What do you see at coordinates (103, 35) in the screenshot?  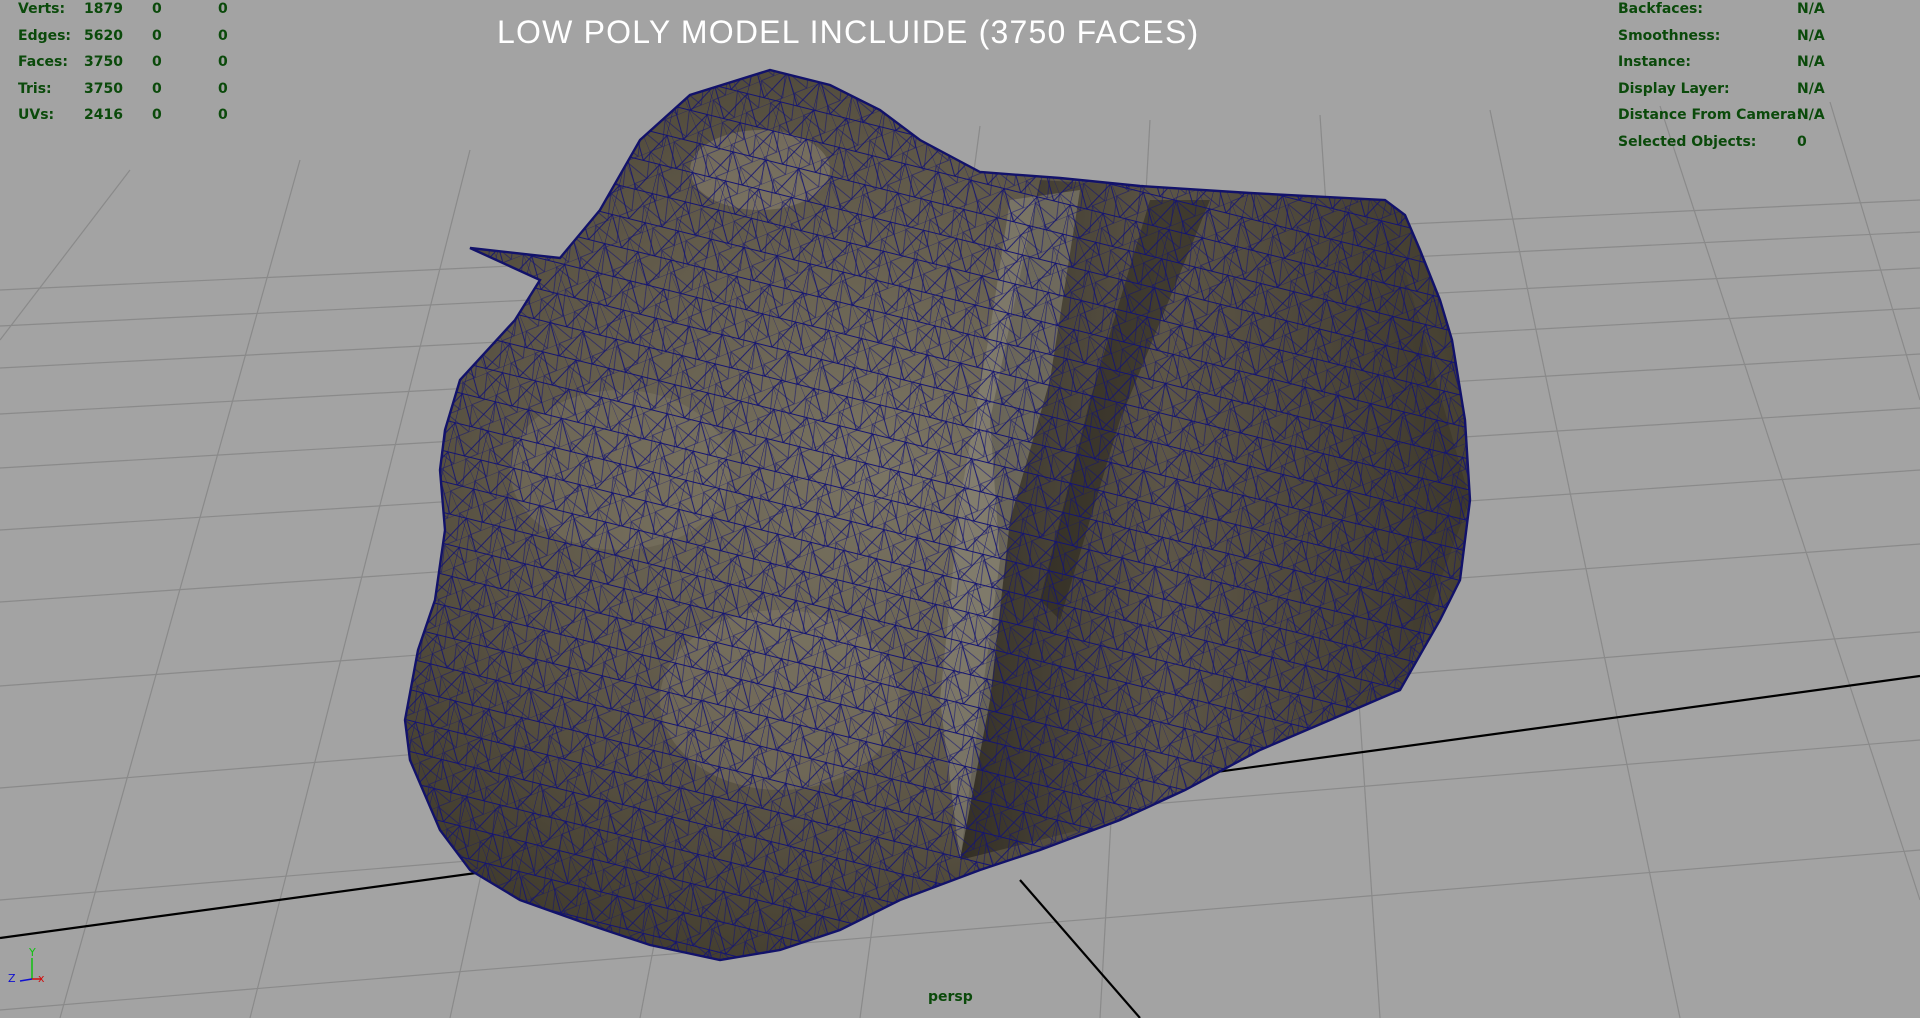 I see `hud-value: 5620` at bounding box center [103, 35].